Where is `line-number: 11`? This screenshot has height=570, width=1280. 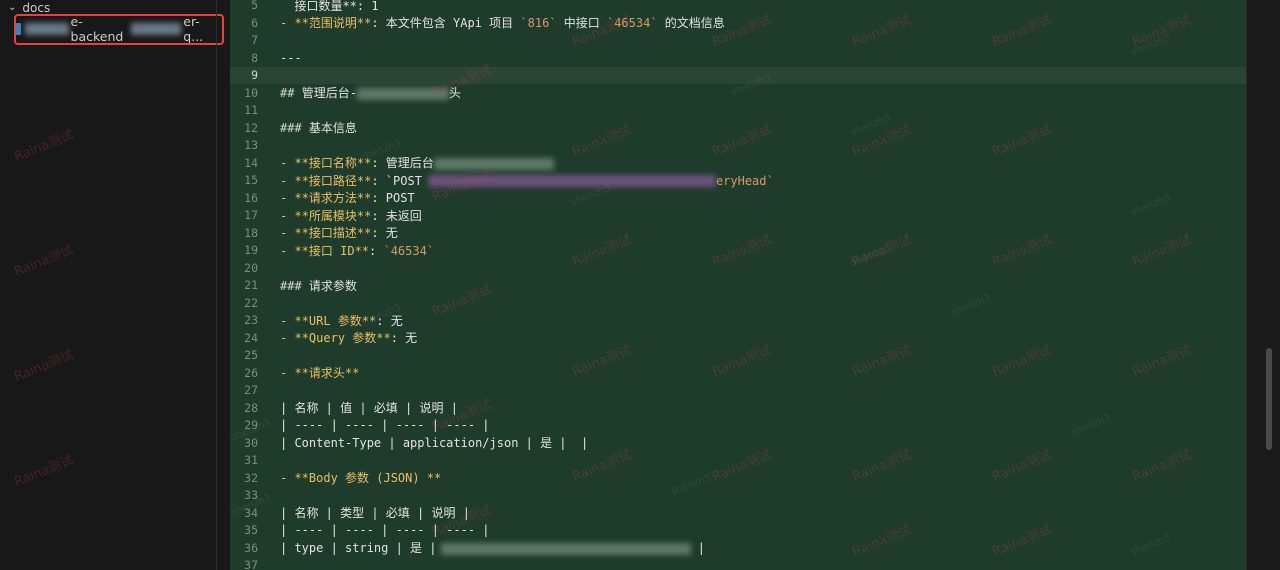
line-number: 11 is located at coordinates (251, 110).